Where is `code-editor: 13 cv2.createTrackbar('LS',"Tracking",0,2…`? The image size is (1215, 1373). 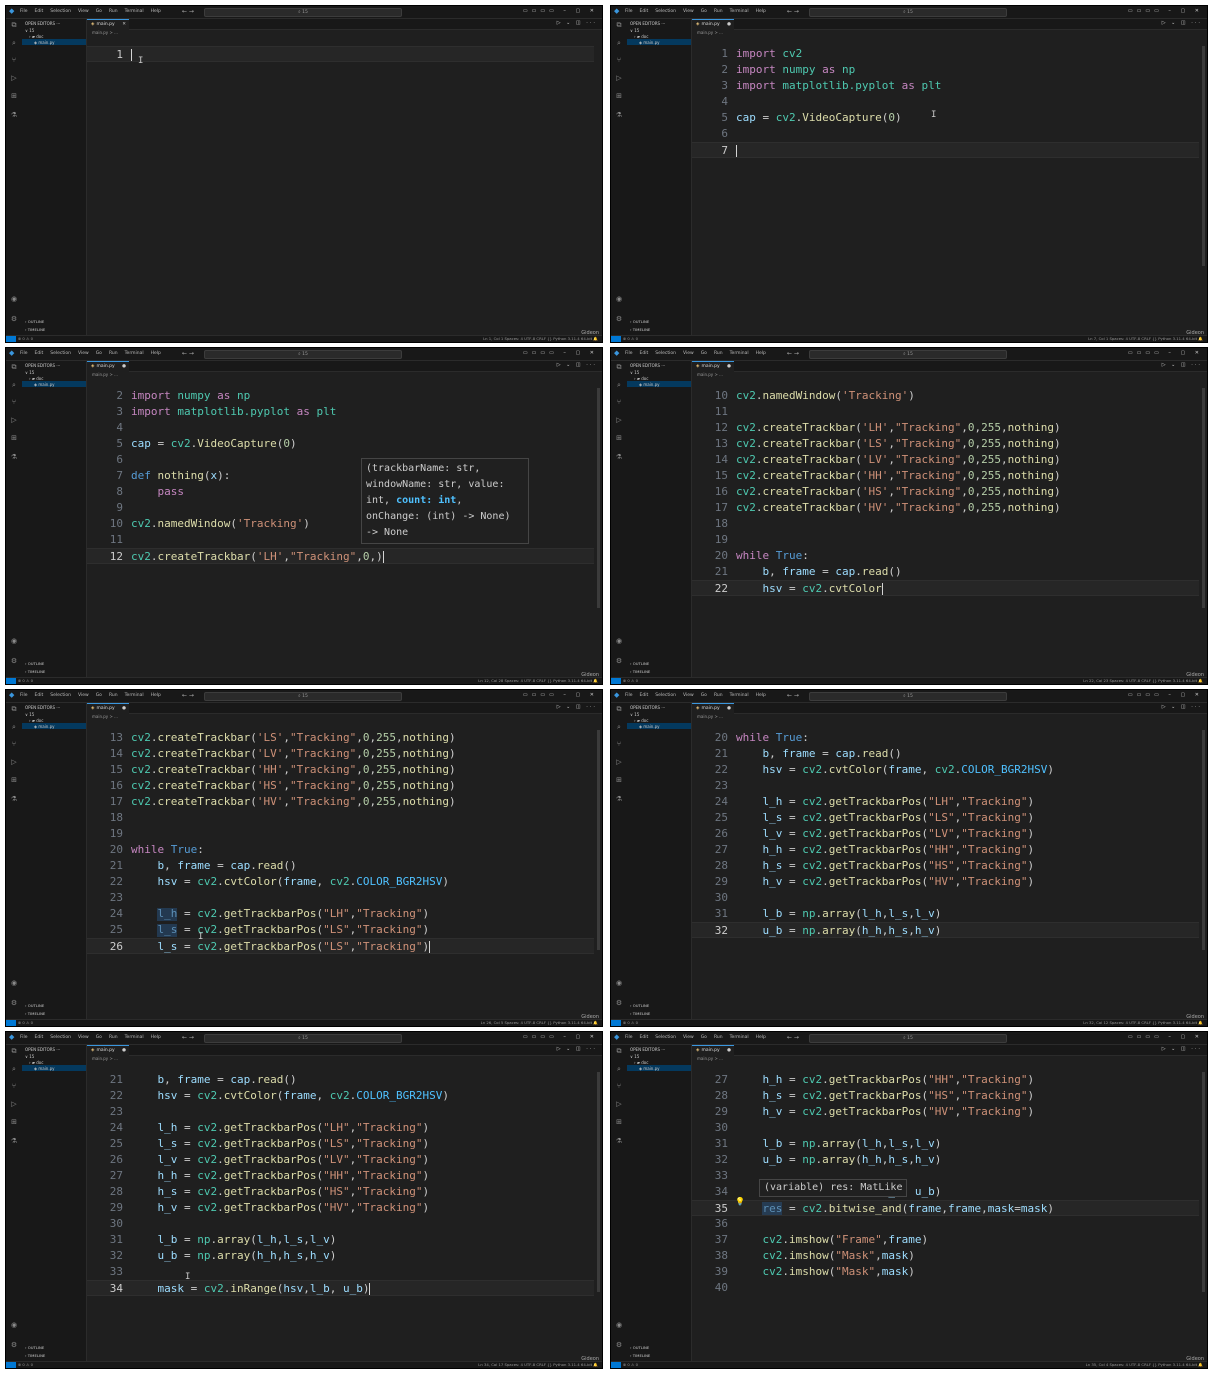
code-editor: 13 cv2.createTrackbar('LS',"Tracking",0,2… is located at coordinates (340, 869).